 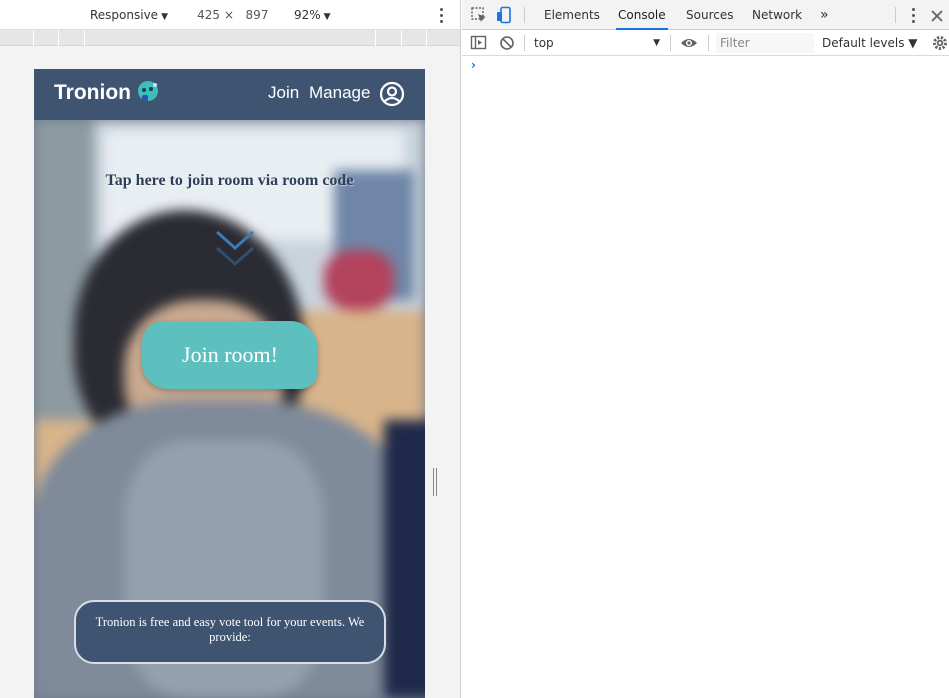 What do you see at coordinates (824, 15) in the screenshot?
I see `more-tabs-icon: »` at bounding box center [824, 15].